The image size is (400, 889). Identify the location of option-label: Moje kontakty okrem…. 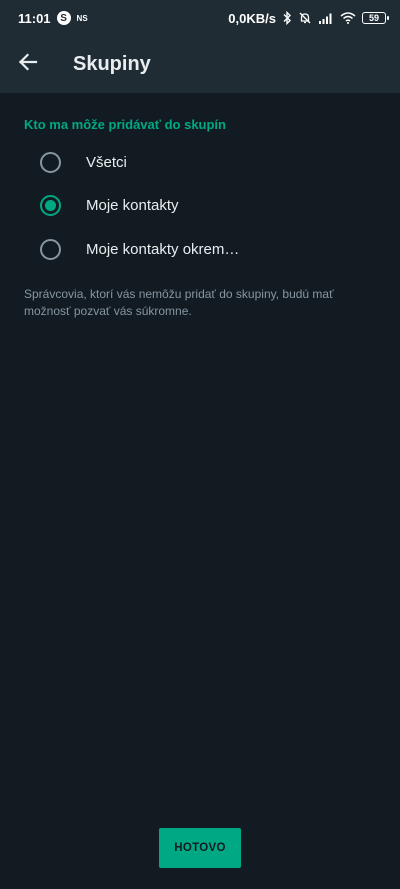
(163, 249).